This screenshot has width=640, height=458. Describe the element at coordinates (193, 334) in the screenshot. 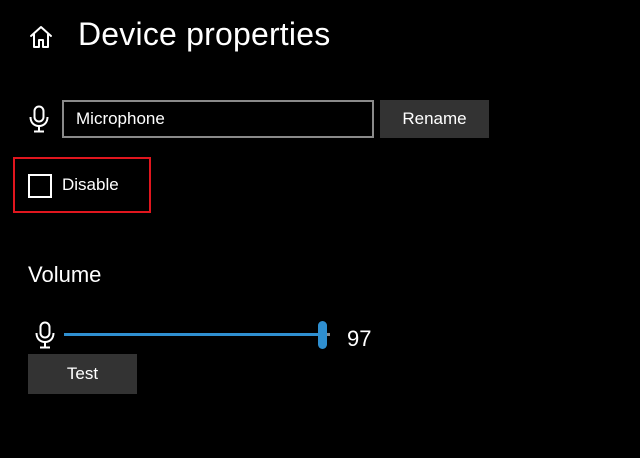

I see `volume-slider-fill` at that location.